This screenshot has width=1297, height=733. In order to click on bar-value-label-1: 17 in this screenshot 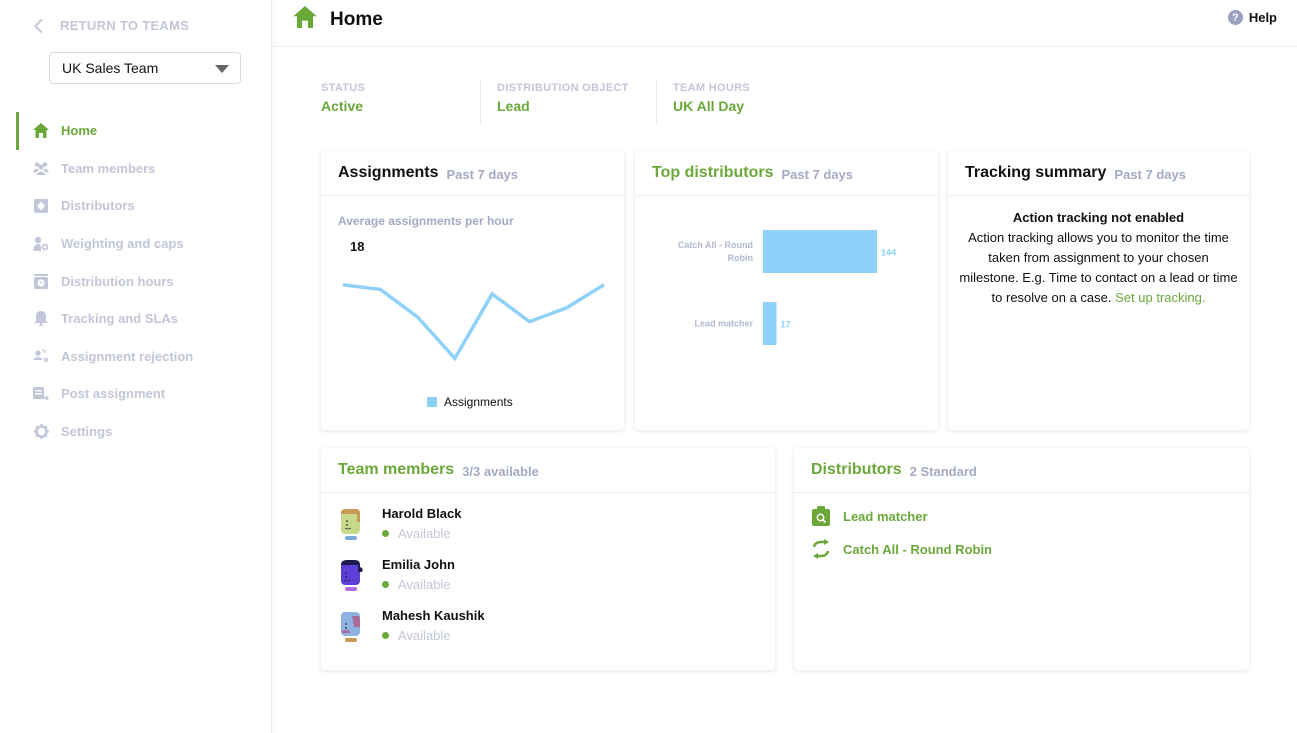, I will do `click(785, 325)`.